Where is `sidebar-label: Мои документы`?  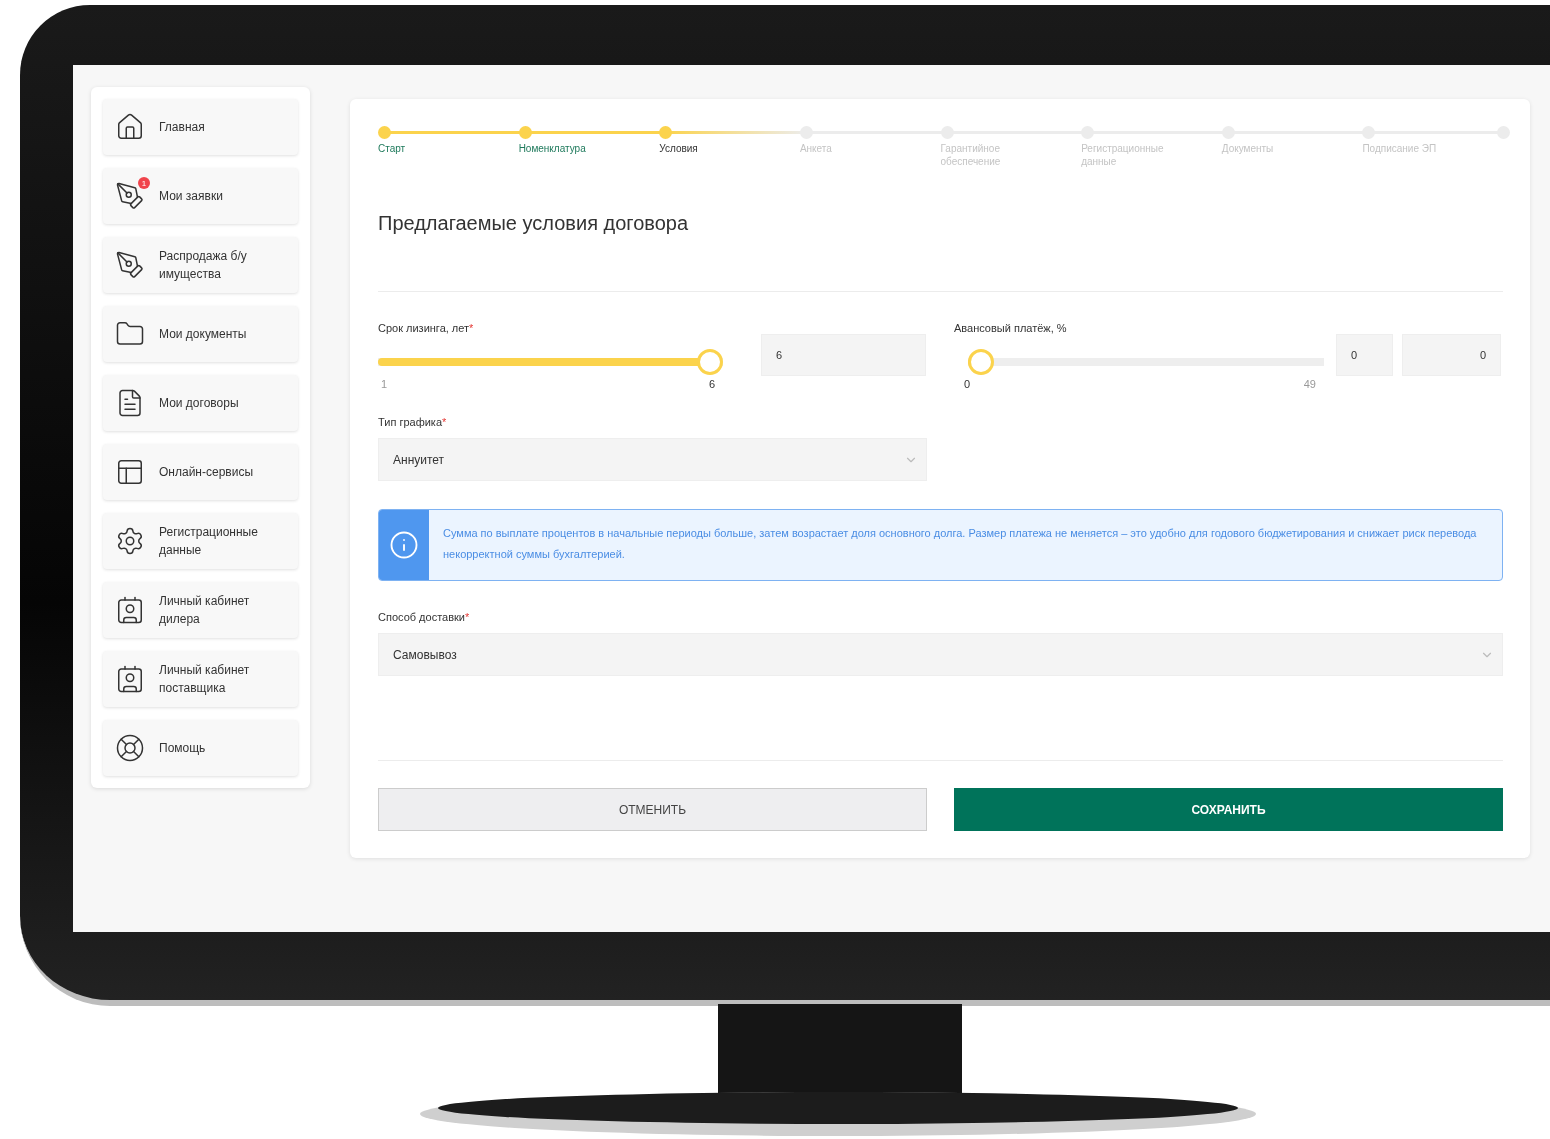 sidebar-label: Мои документы is located at coordinates (203, 334).